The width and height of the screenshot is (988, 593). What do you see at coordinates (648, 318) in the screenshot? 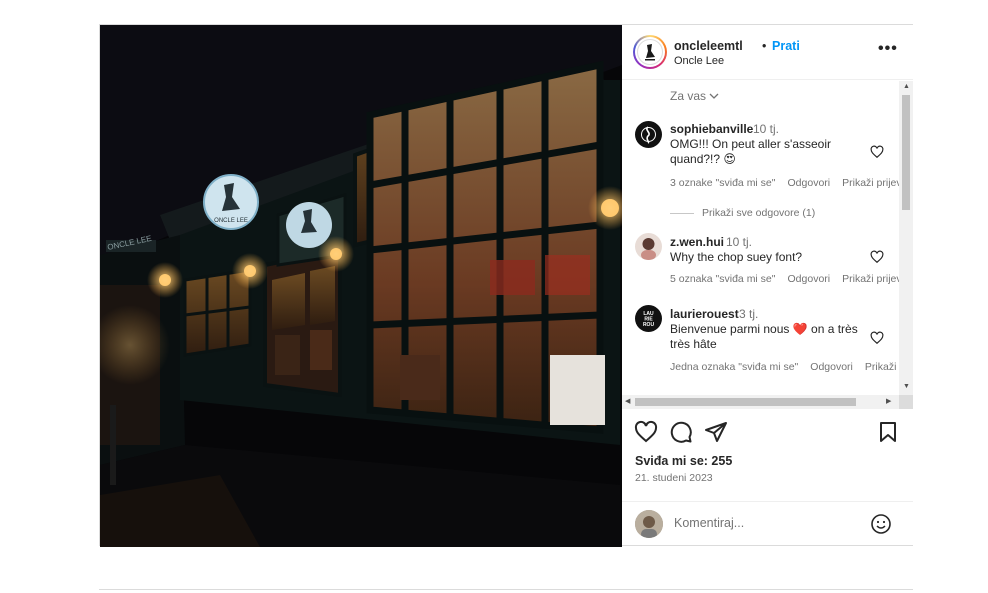
I see `commenter-avatar: LAU RIE ROU` at bounding box center [648, 318].